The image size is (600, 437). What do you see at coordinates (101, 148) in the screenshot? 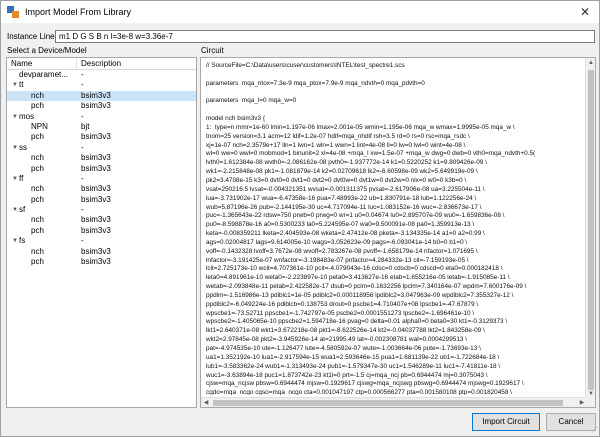
I see `tree-row: ▼ ss -` at bounding box center [101, 148].